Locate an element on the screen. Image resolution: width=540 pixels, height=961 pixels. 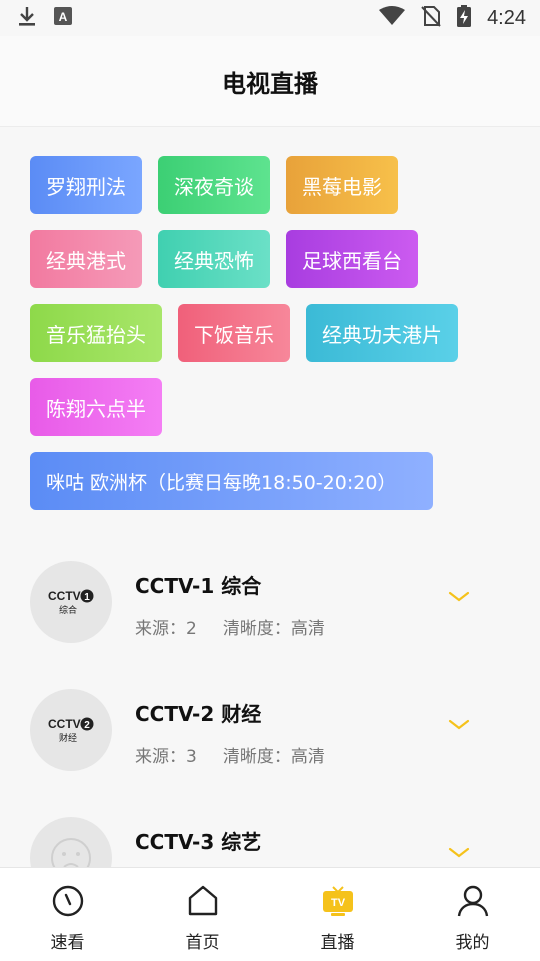
page-title: 电视直播 is located at coordinates (270, 83).